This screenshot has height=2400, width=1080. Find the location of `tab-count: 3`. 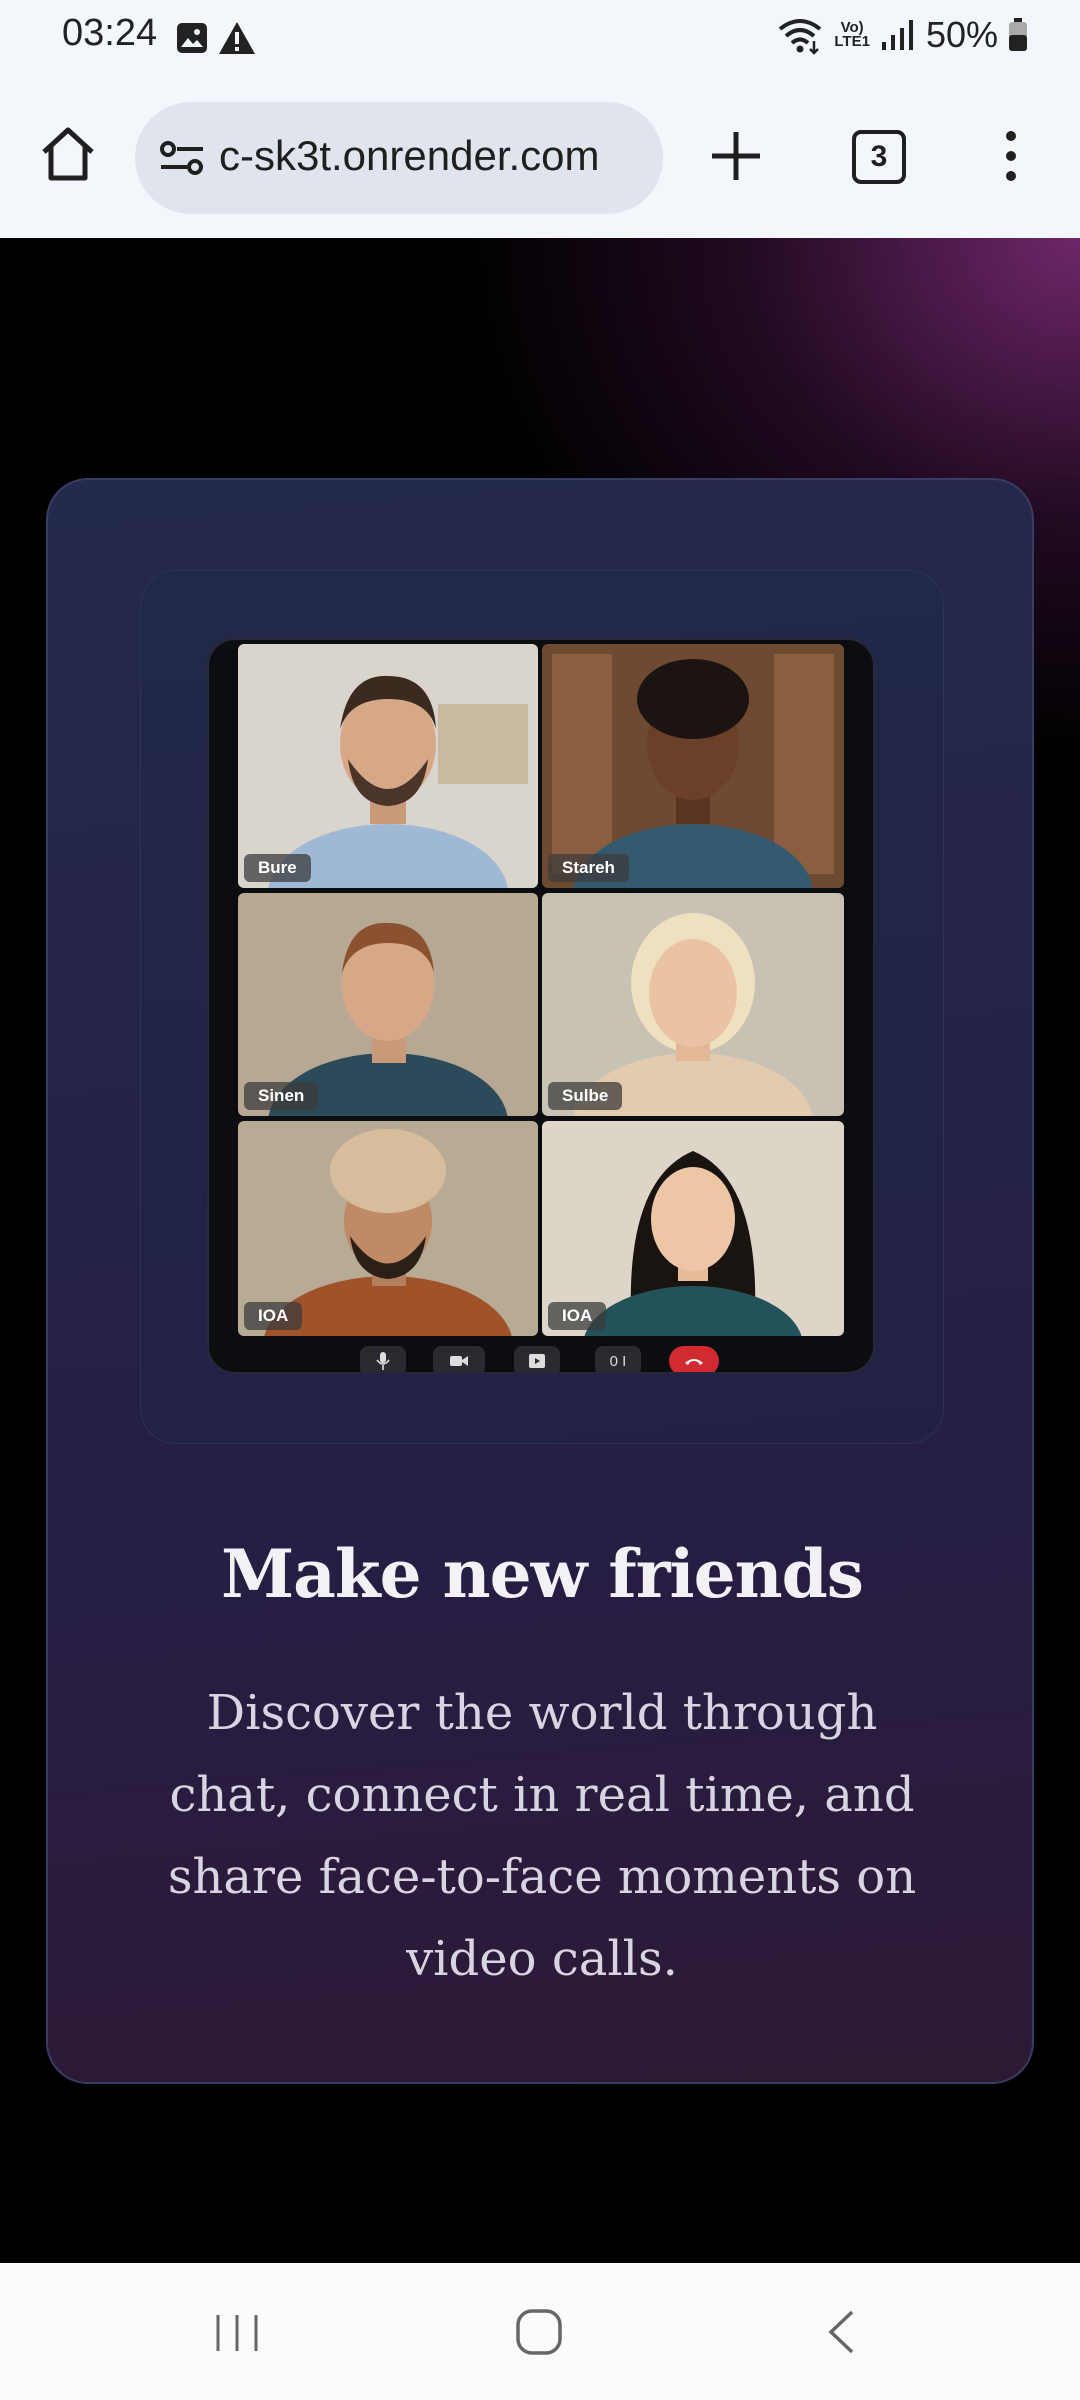

tab-count: 3 is located at coordinates (879, 156).